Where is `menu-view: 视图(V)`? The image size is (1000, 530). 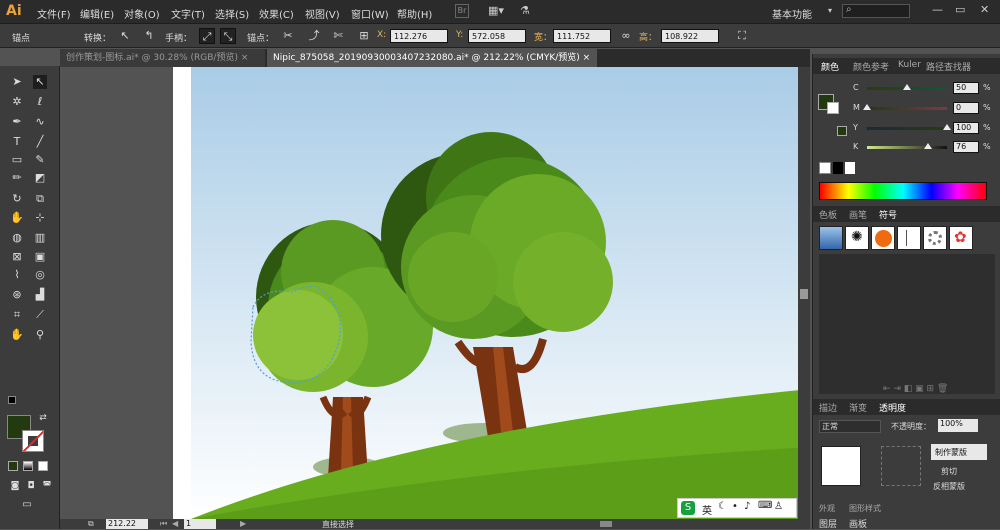 menu-view: 视图(V) is located at coordinates (322, 13).